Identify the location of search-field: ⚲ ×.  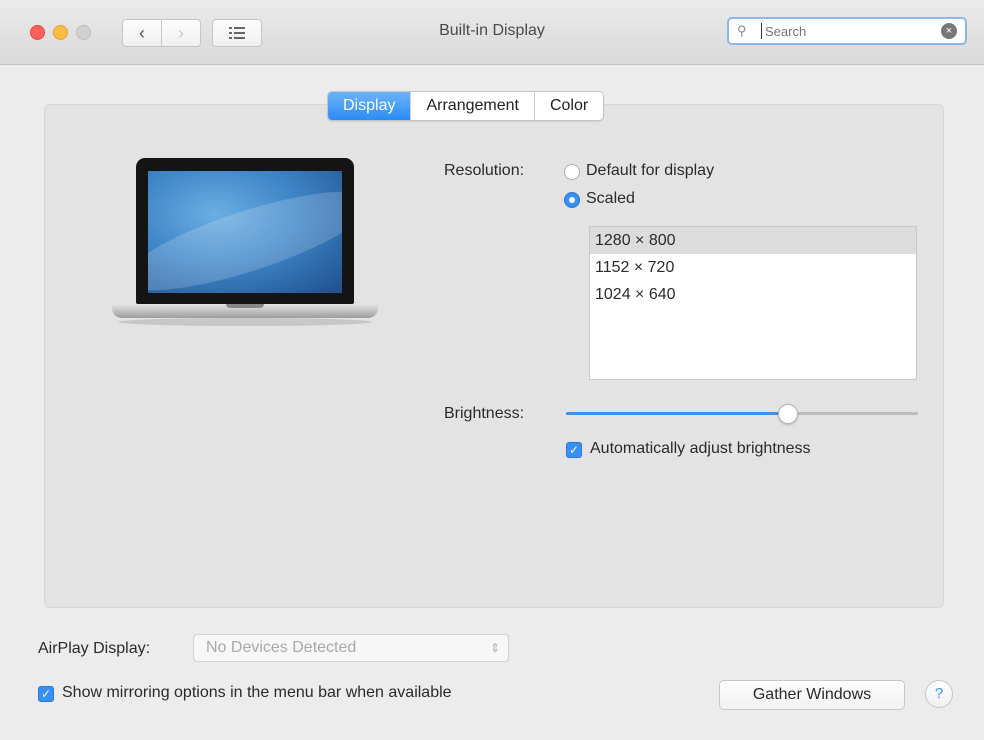
(847, 31).